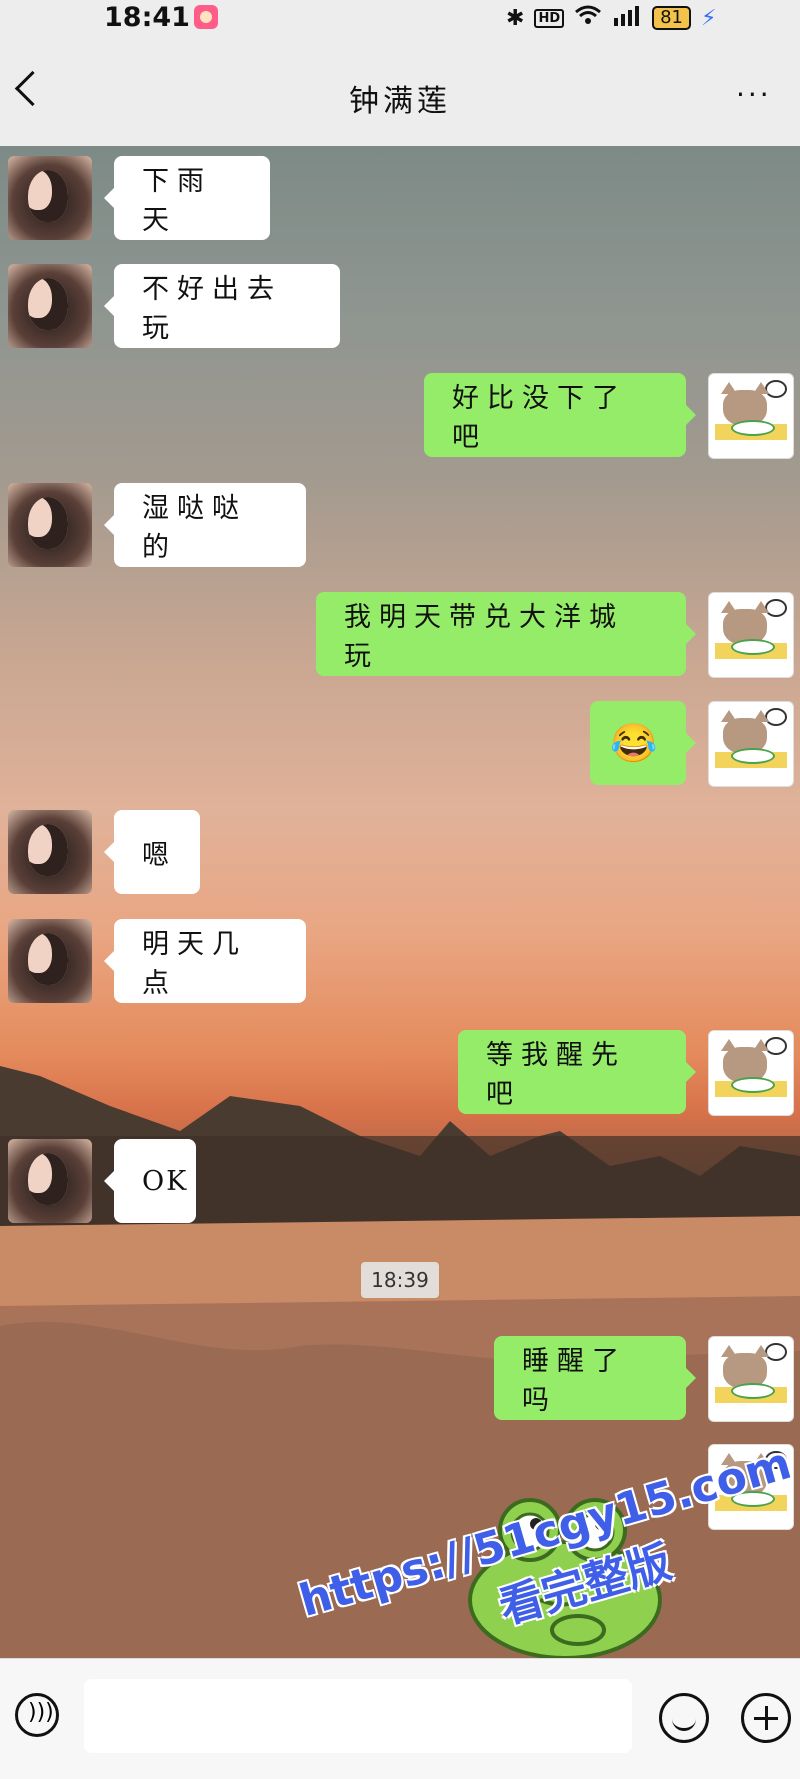 The height and width of the screenshot is (1779, 800). I want to click on status-time: 18:41, so click(147, 17).